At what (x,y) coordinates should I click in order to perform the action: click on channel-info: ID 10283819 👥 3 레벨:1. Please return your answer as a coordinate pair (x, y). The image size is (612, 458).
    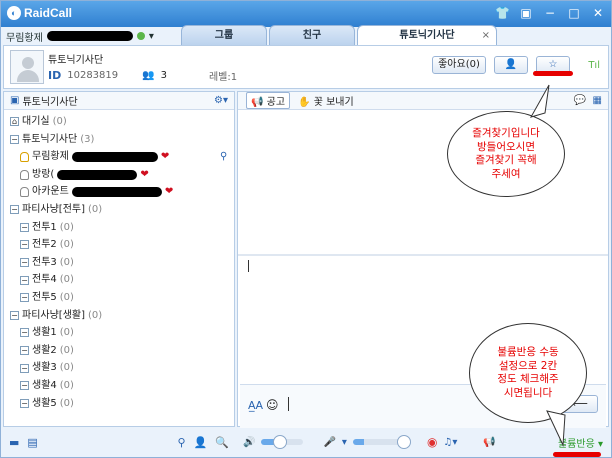
    Looking at the image, I should click on (142, 75).